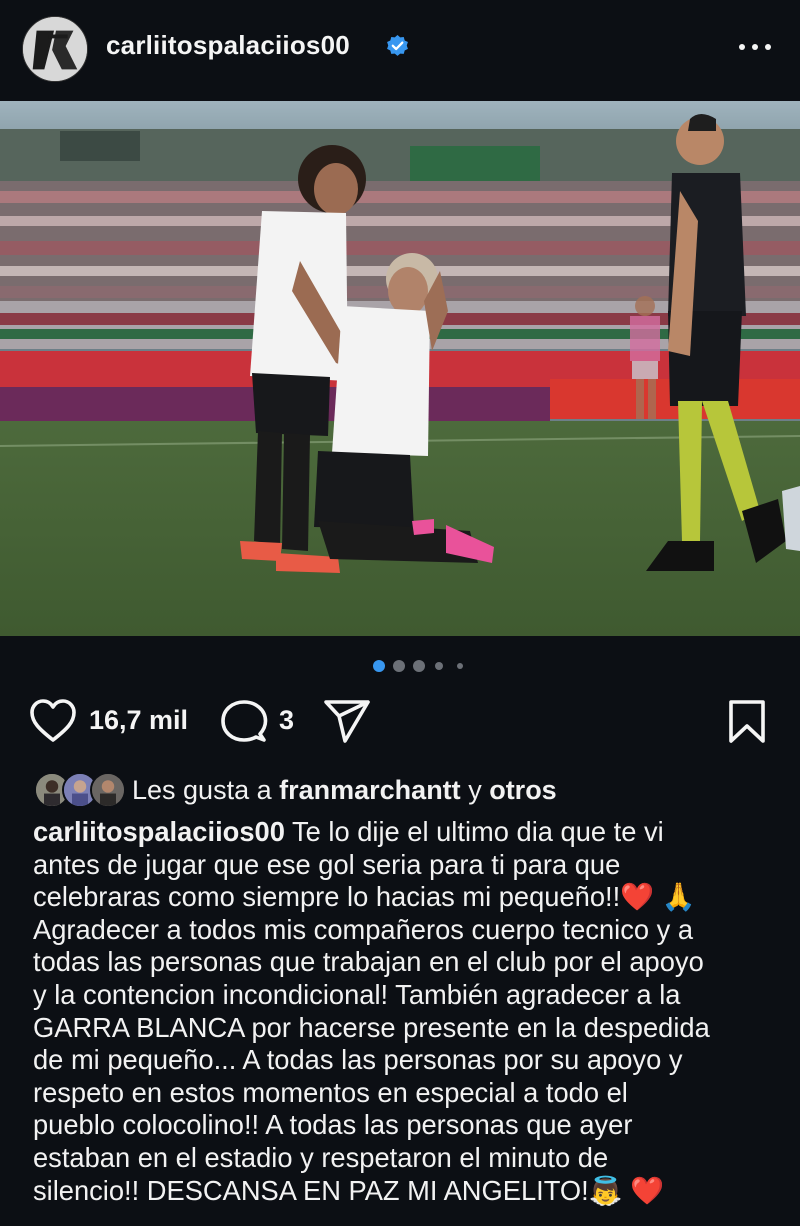  I want to click on more-horizontal-icon, so click(742, 47).